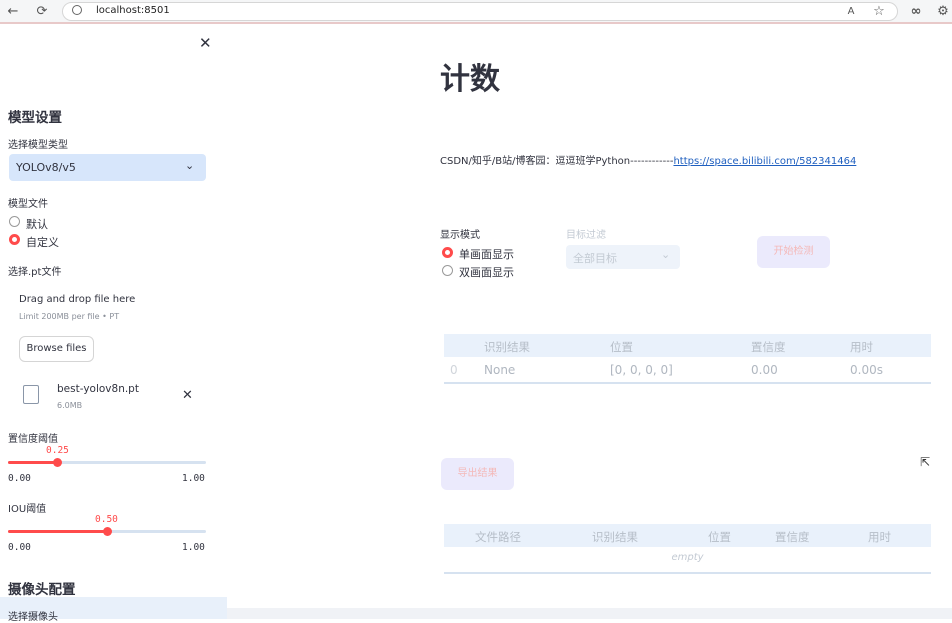 This screenshot has width=952, height=623. Describe the element at coordinates (879, 12) in the screenshot. I see `favorite-star-icon: ☆` at that location.